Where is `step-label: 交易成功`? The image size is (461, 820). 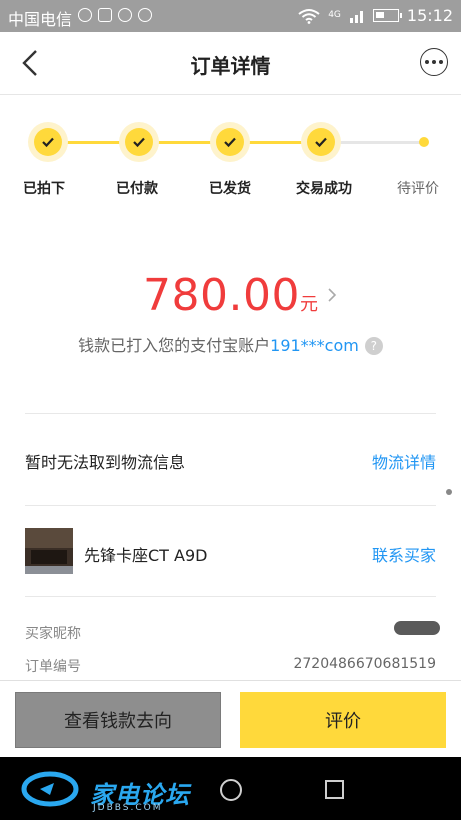
step-label: 交易成功 is located at coordinates (324, 189).